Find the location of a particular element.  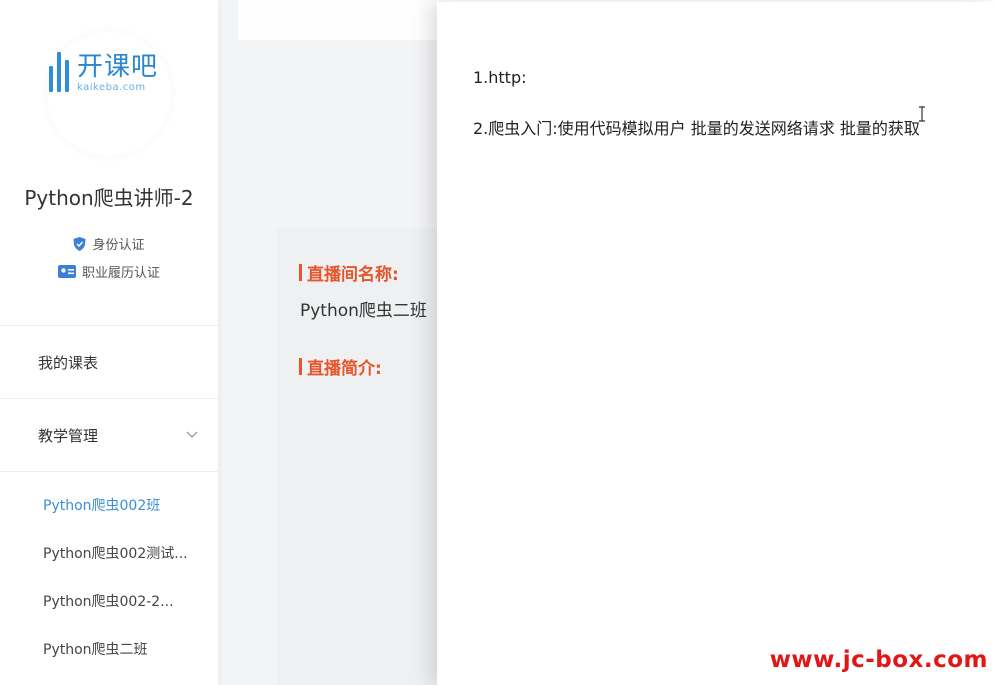

text-cursor-icon is located at coordinates (922, 114).